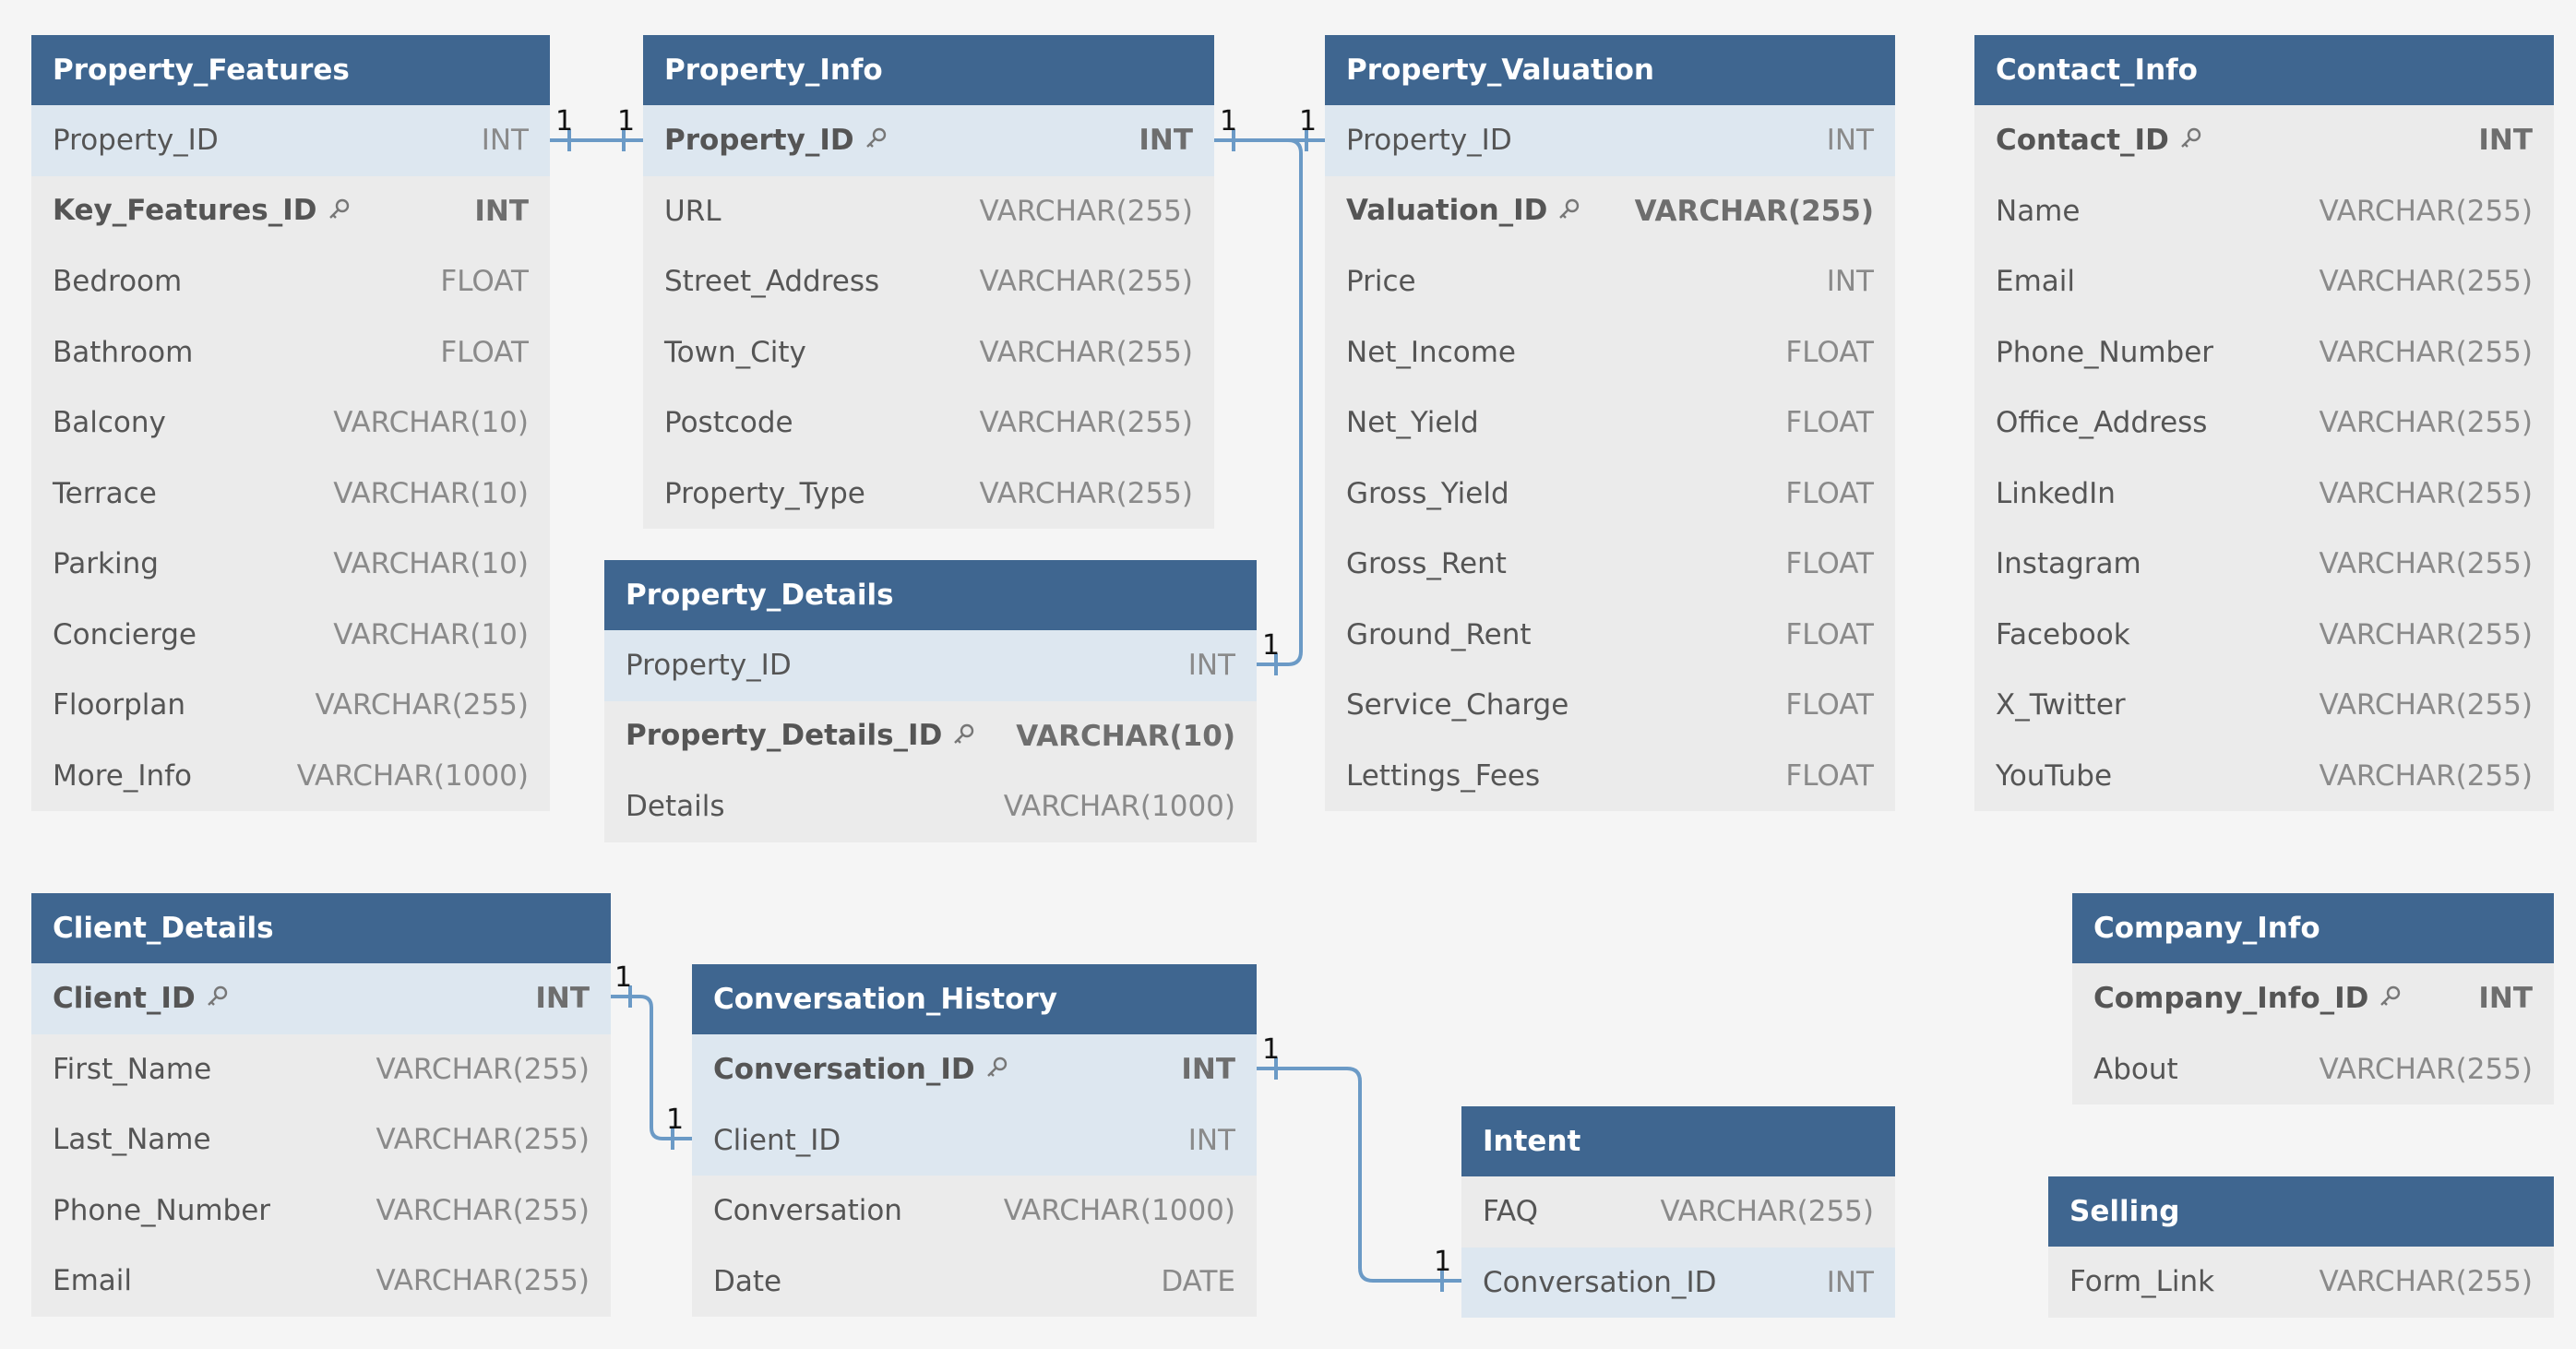 The width and height of the screenshot is (2576, 1349). I want to click on table-row: Company_Info_ID INT, so click(2313, 998).